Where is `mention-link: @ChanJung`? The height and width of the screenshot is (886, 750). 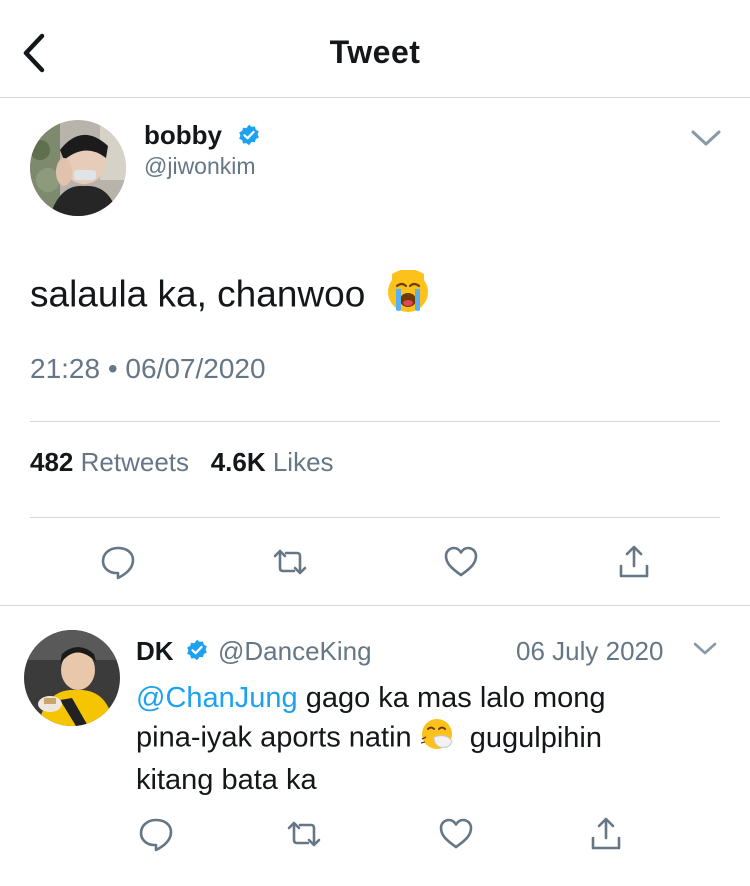 mention-link: @ChanJung is located at coordinates (217, 698).